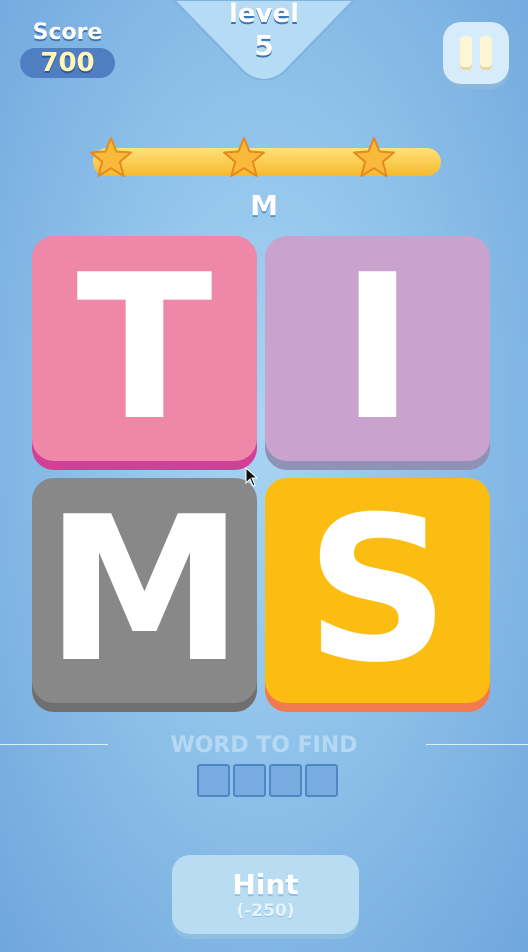  What do you see at coordinates (476, 53) in the screenshot?
I see `pause-button` at bounding box center [476, 53].